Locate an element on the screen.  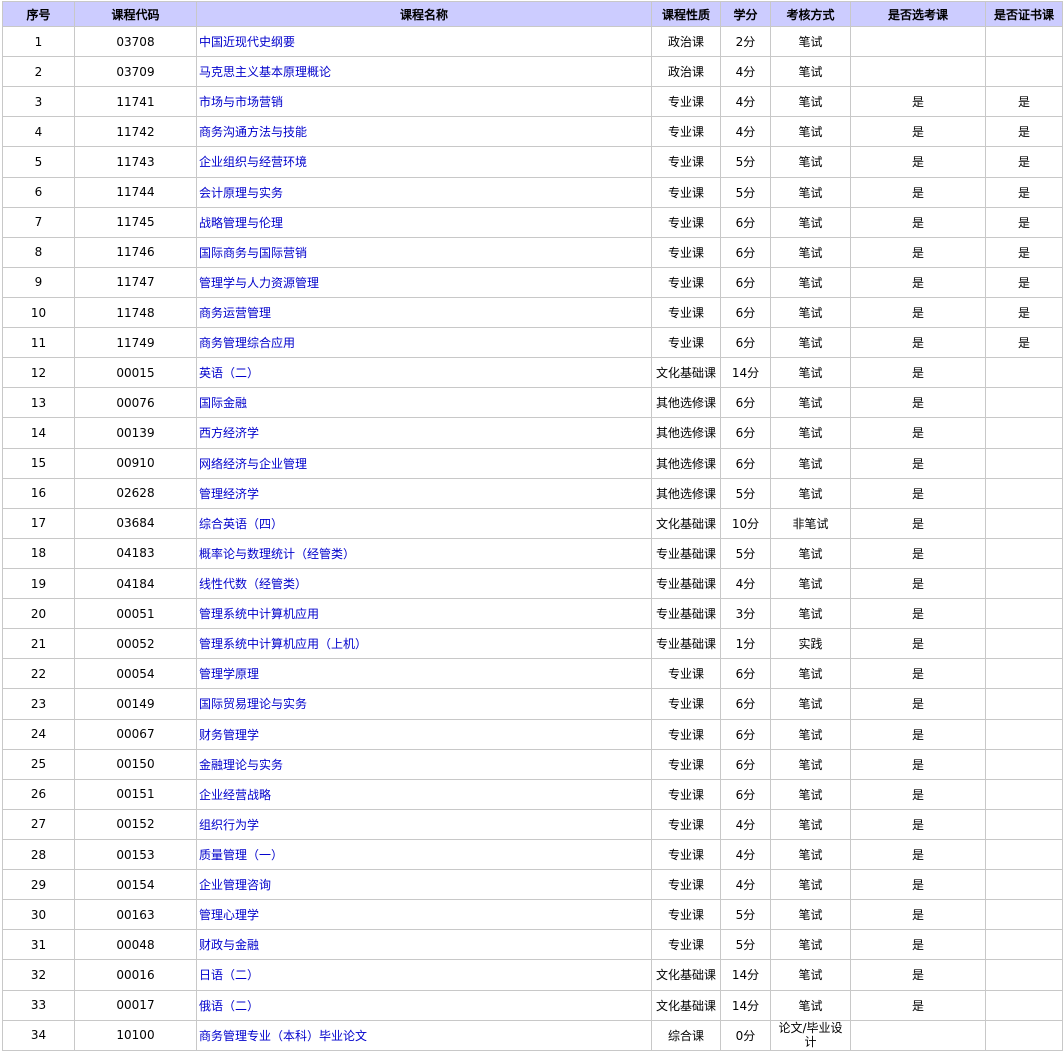
cell-course-name: 国际商务与国际营销 is located at coordinates (424, 252).